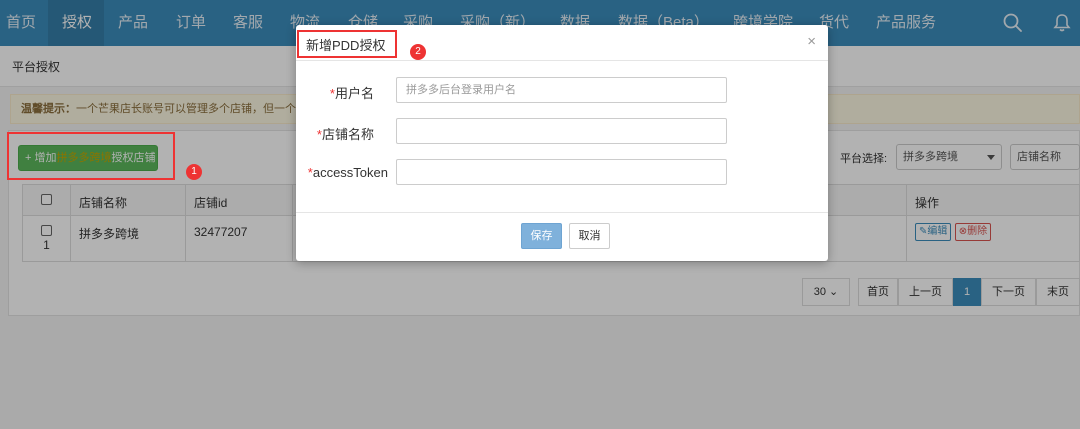 This screenshot has width=1080, height=429. I want to click on annotation-badge-2: 2, so click(418, 52).